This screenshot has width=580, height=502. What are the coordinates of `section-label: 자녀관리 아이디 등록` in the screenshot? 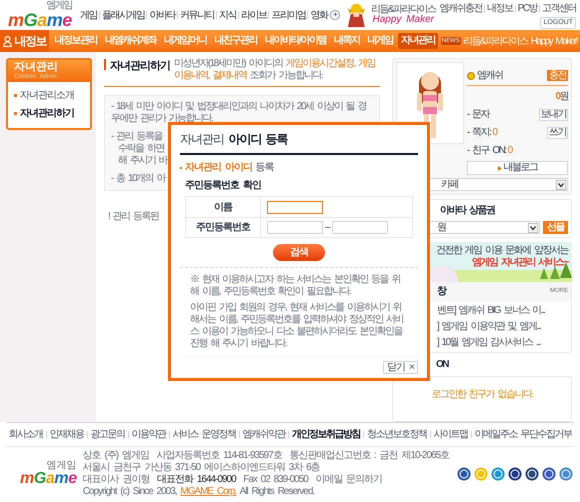 It's located at (229, 168).